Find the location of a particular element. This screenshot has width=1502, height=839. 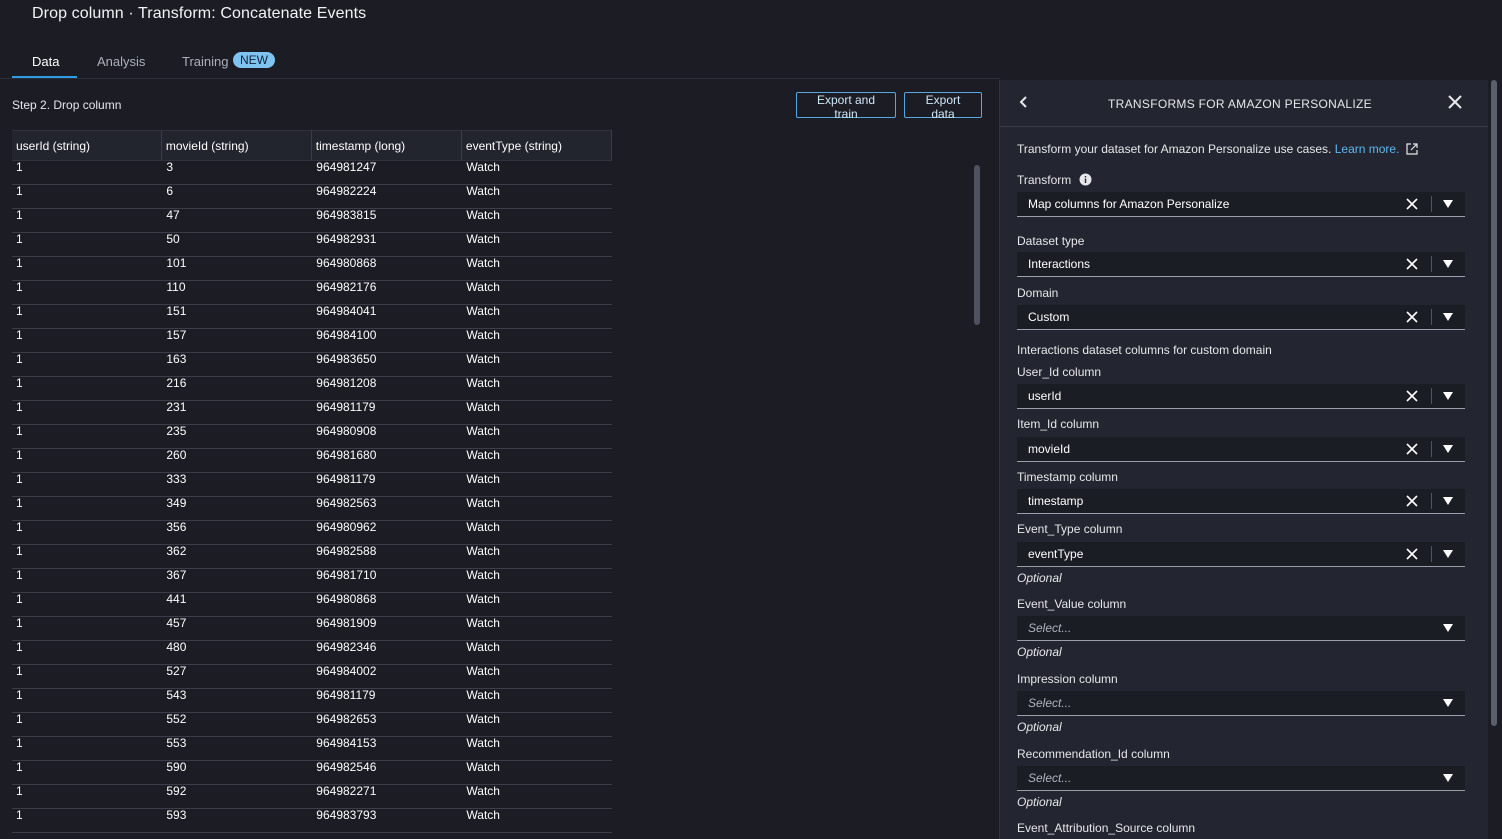

table-row: 1 163 964983650 Watch is located at coordinates (312, 364).